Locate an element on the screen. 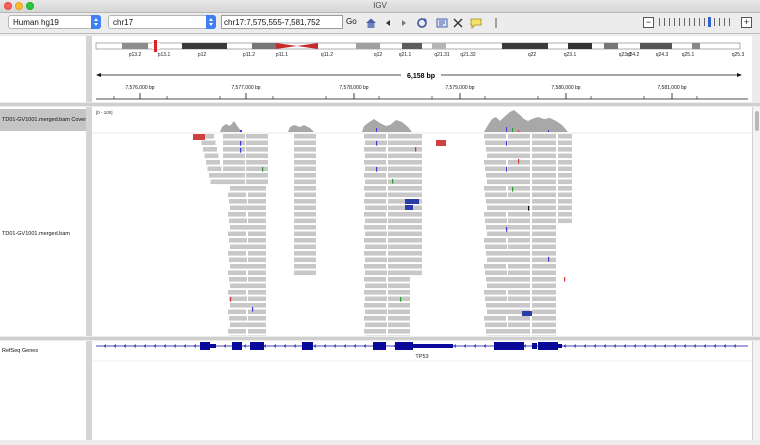 The height and width of the screenshot is (445, 760). resize-icon is located at coordinates (458, 23).